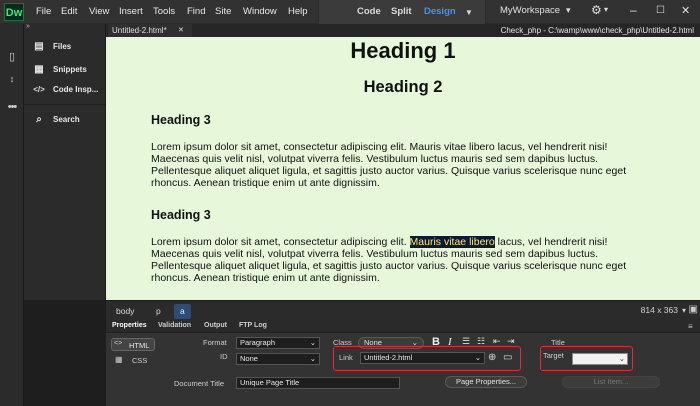  What do you see at coordinates (181, 30) in the screenshot?
I see `close-tab-icon: ✕` at bounding box center [181, 30].